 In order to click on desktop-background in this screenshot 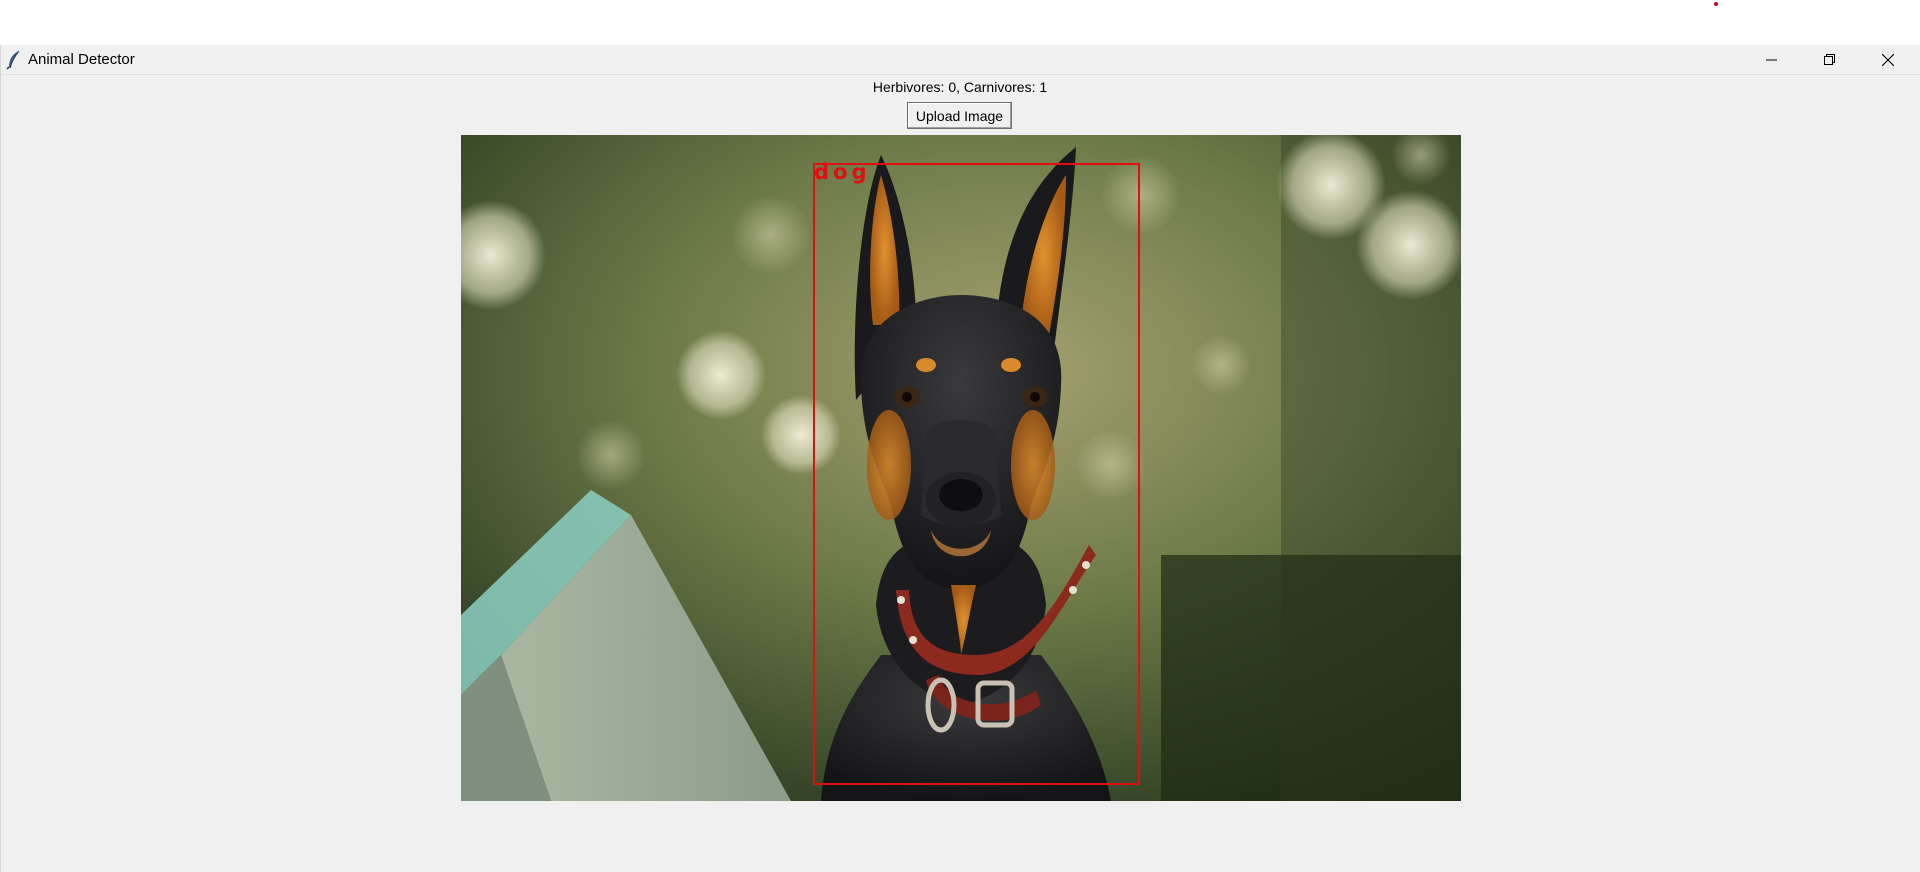, I will do `click(960, 22)`.